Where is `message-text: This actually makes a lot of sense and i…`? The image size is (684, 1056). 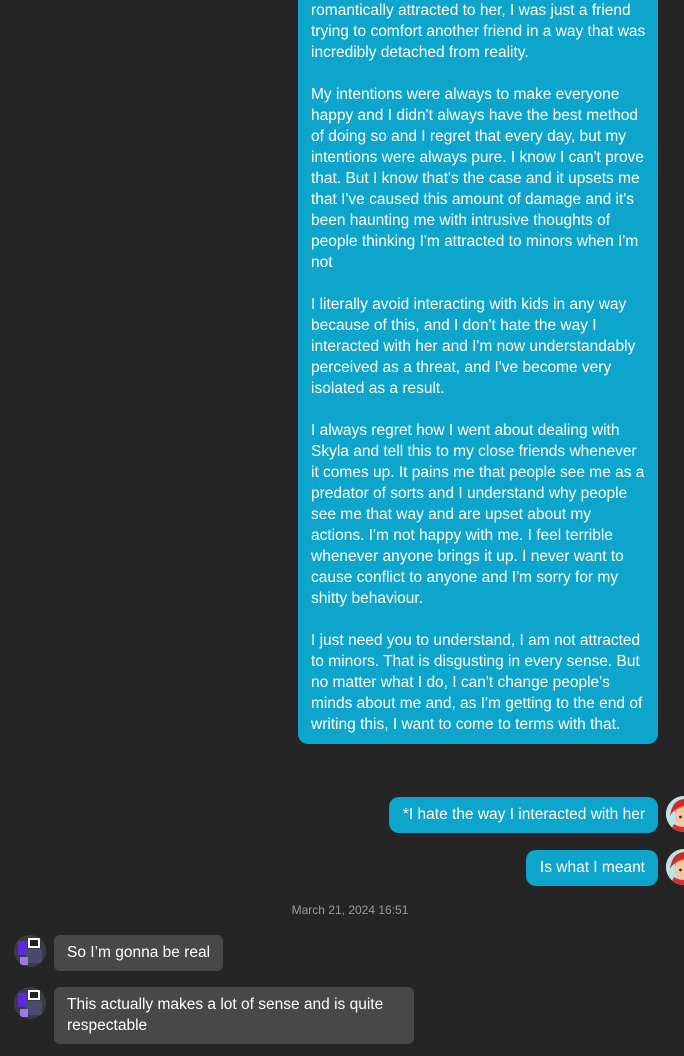
message-text: This actually makes a lot of sense and i… is located at coordinates (225, 1015).